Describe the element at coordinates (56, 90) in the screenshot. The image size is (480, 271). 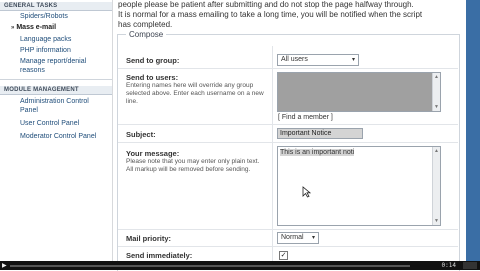
I see `sidebar-section-module: MODULE MANAGEMENT` at that location.